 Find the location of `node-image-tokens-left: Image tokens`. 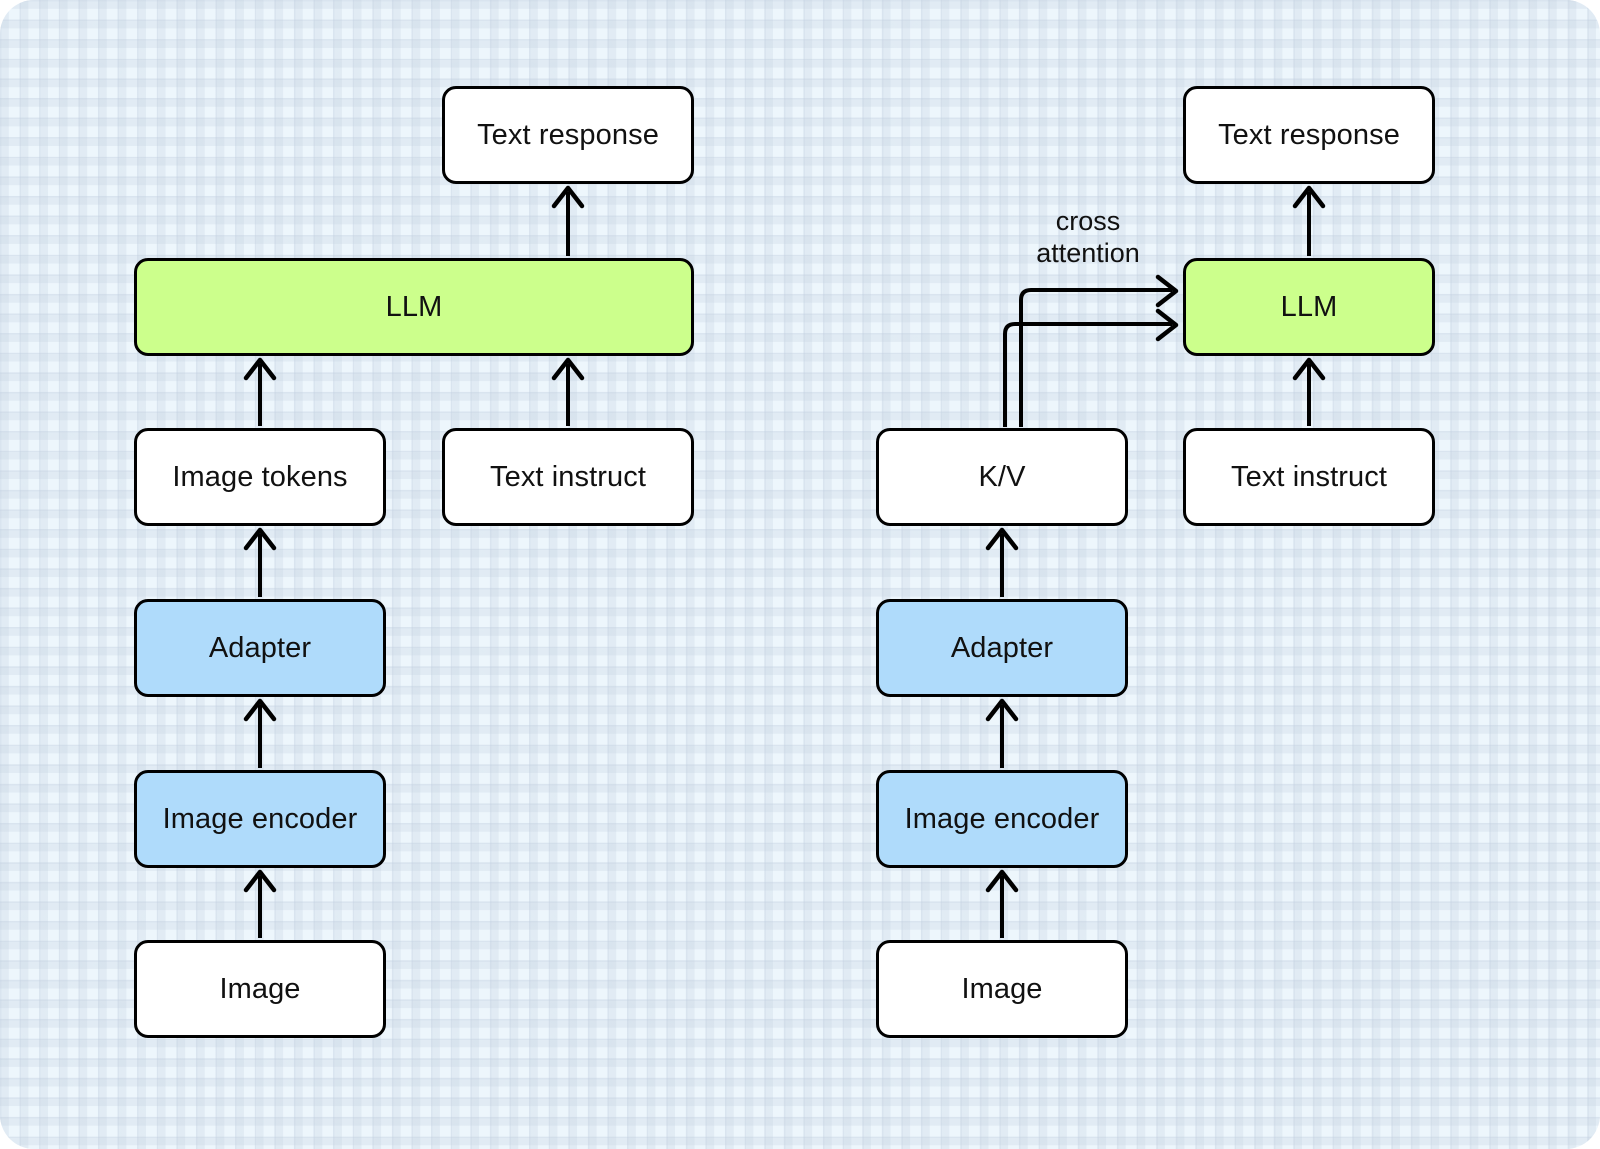

node-image-tokens-left: Image tokens is located at coordinates (260, 477).